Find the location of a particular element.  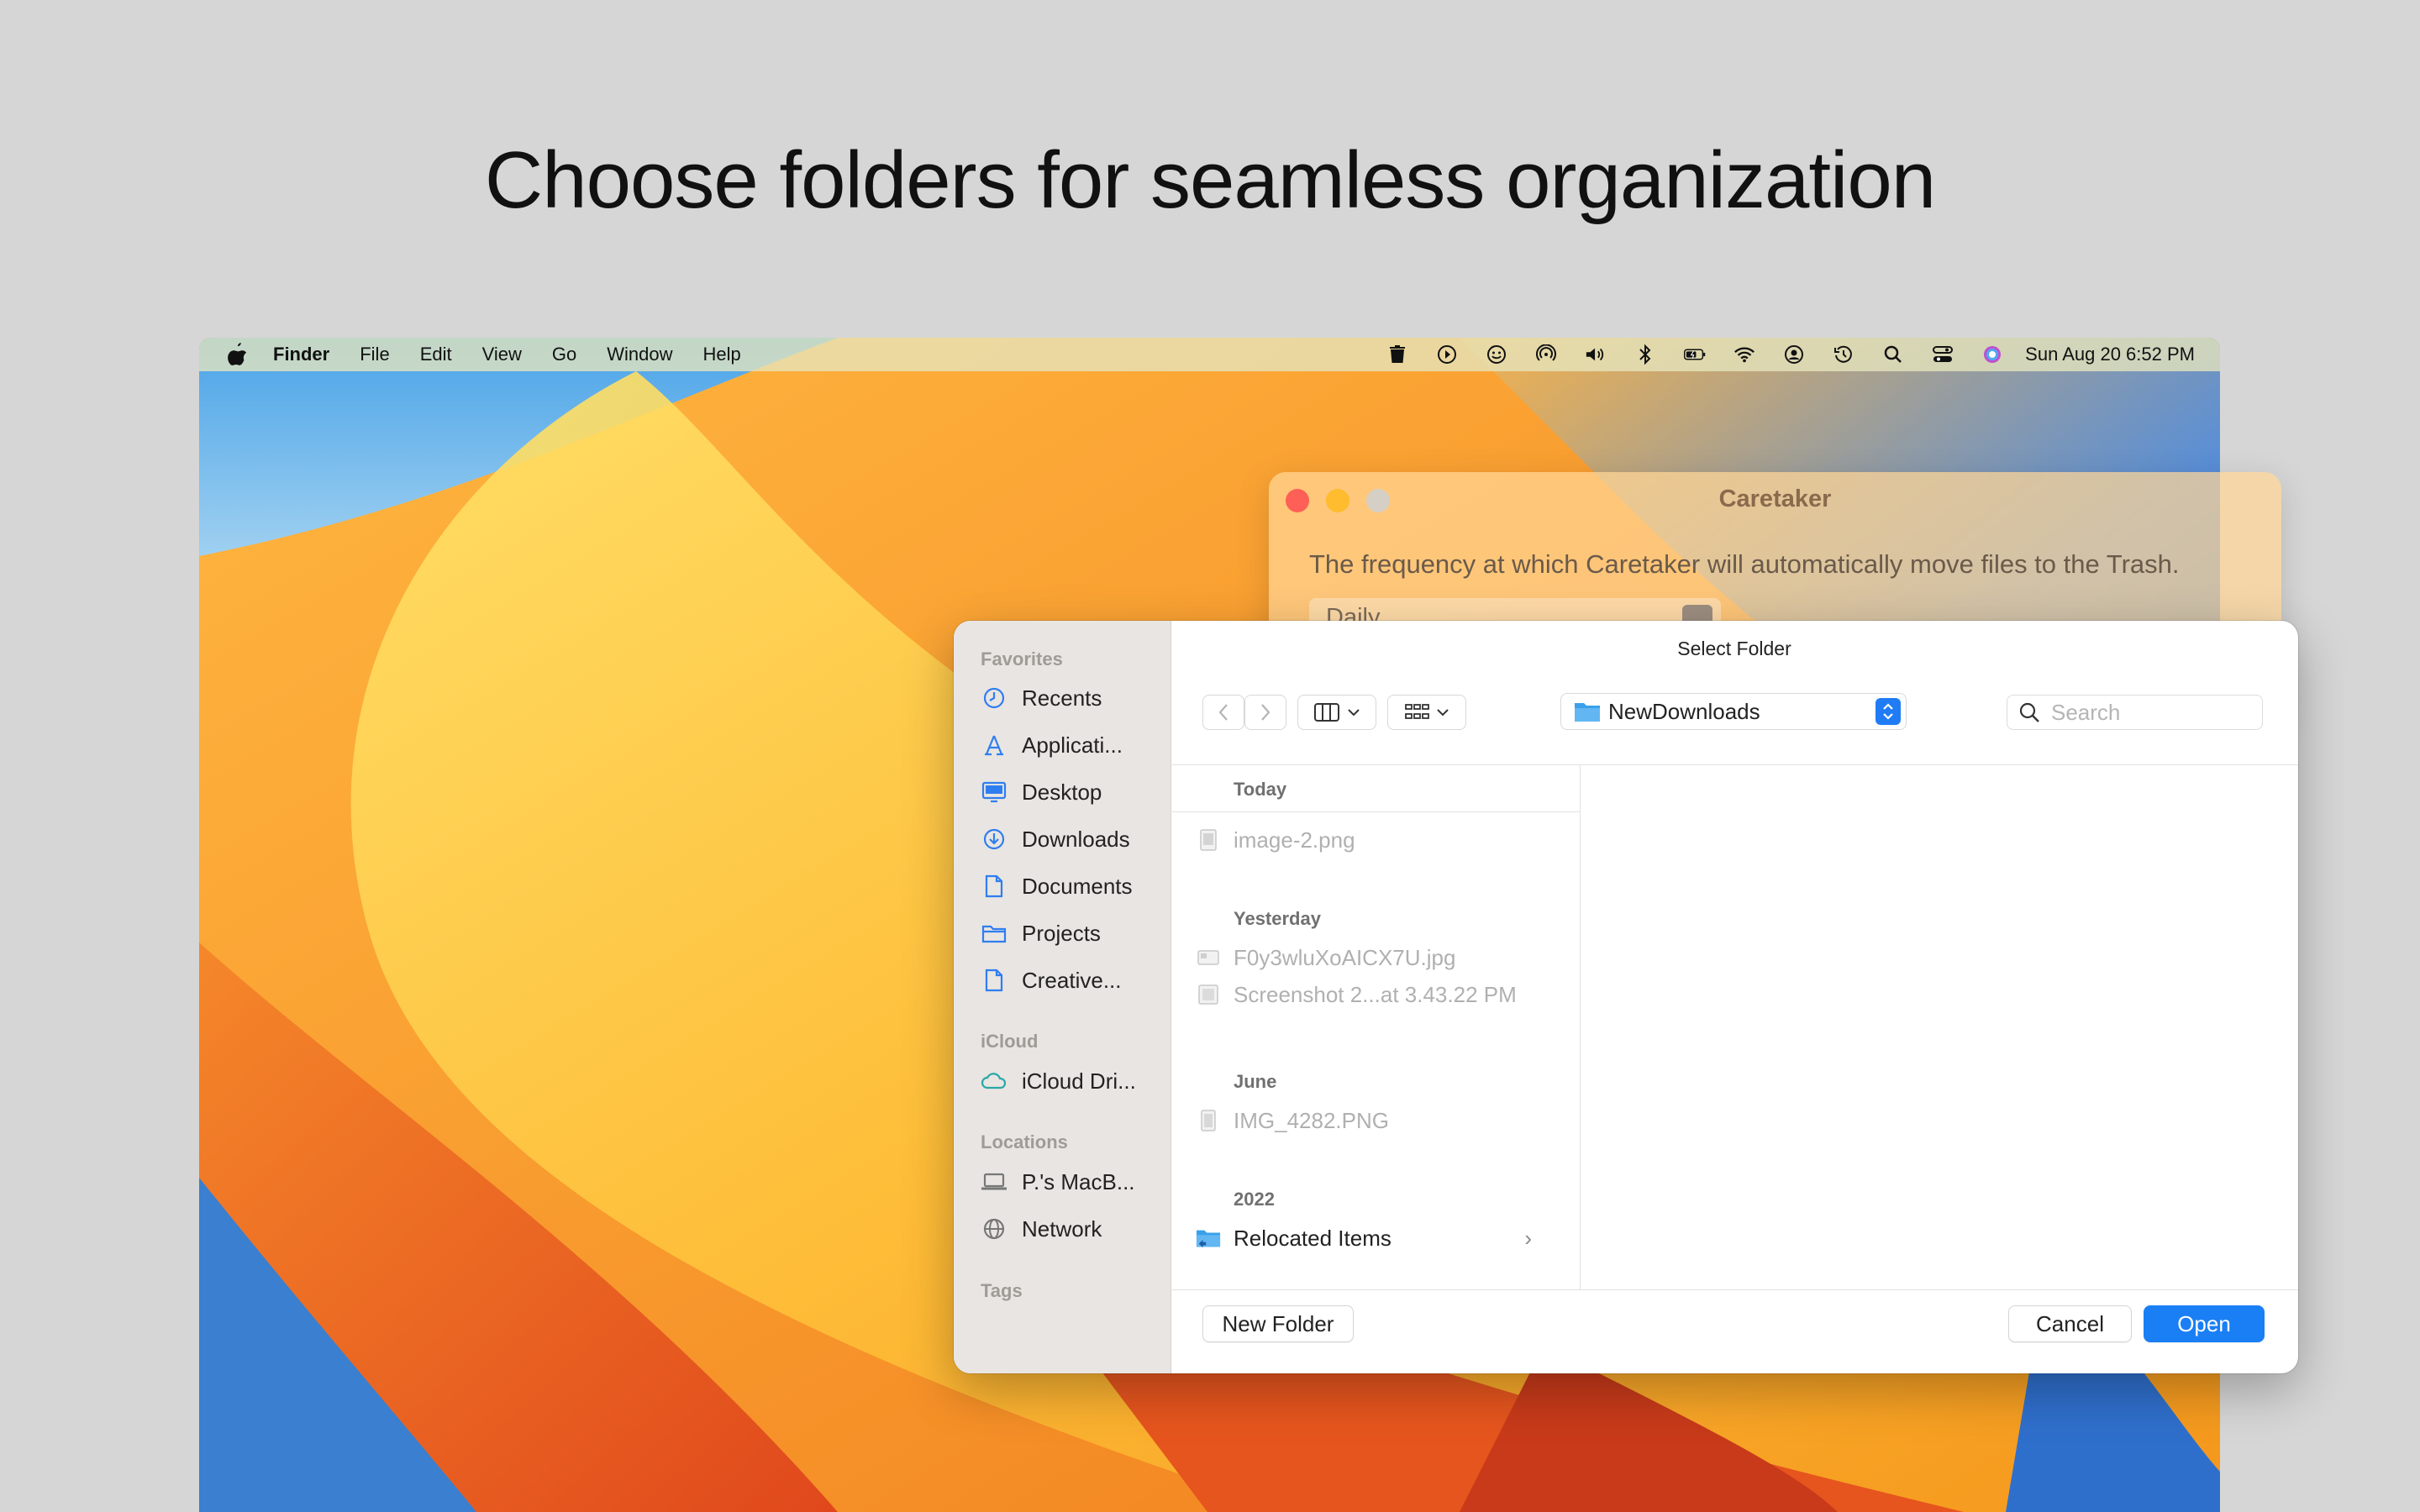

location-popup: NewDownloads is located at coordinates (1734, 711).